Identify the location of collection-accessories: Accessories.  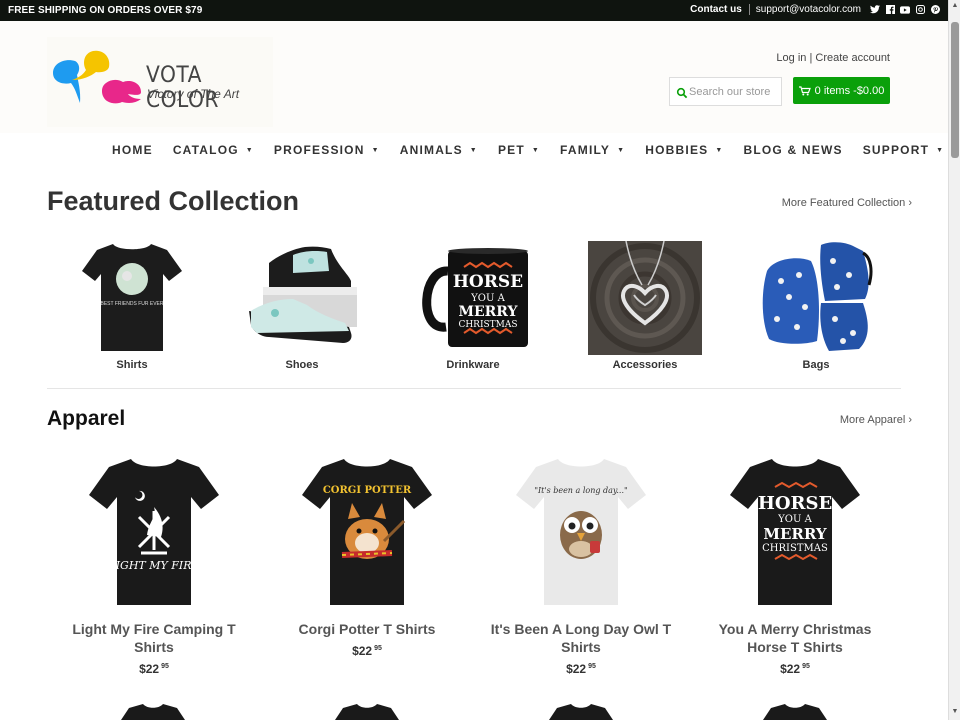
(645, 305).